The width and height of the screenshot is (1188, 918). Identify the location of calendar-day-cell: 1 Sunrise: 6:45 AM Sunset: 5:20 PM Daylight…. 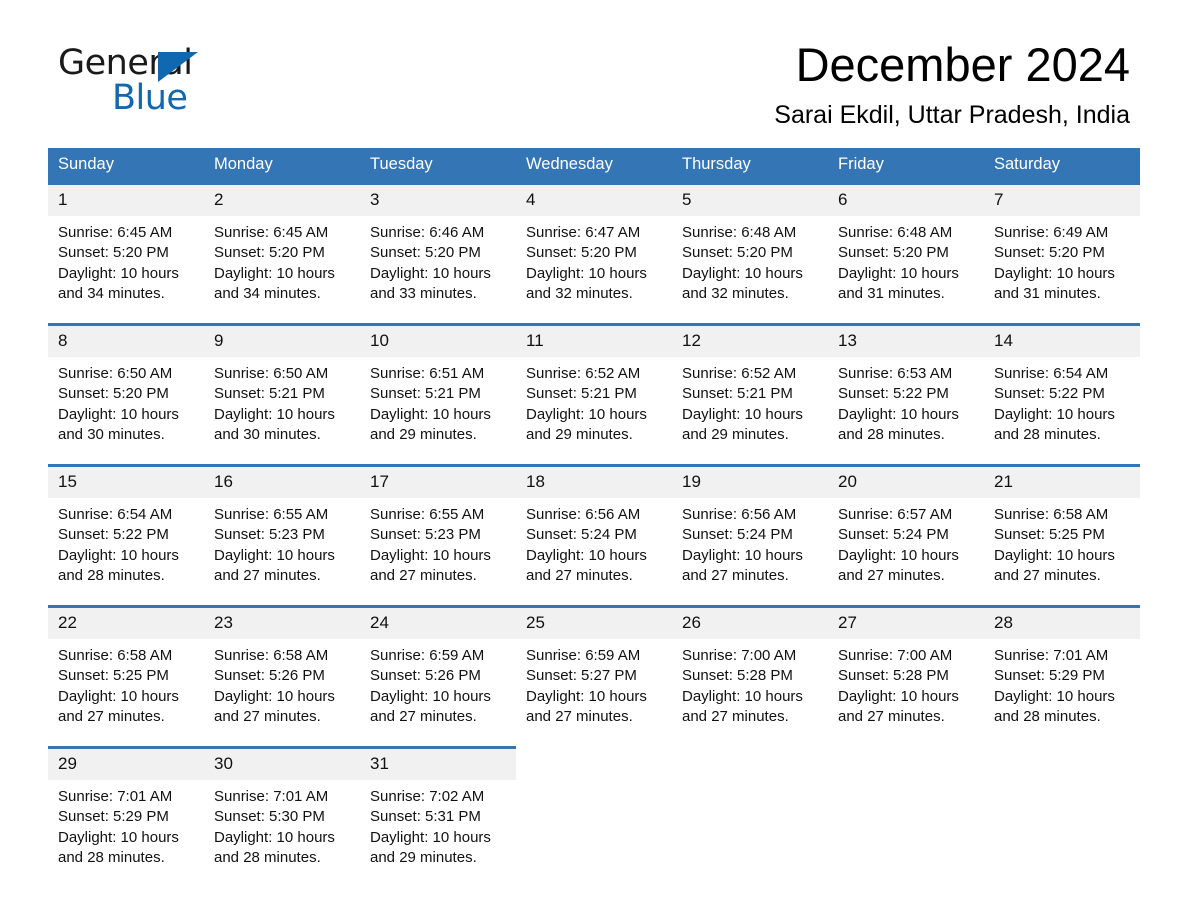
(126, 243).